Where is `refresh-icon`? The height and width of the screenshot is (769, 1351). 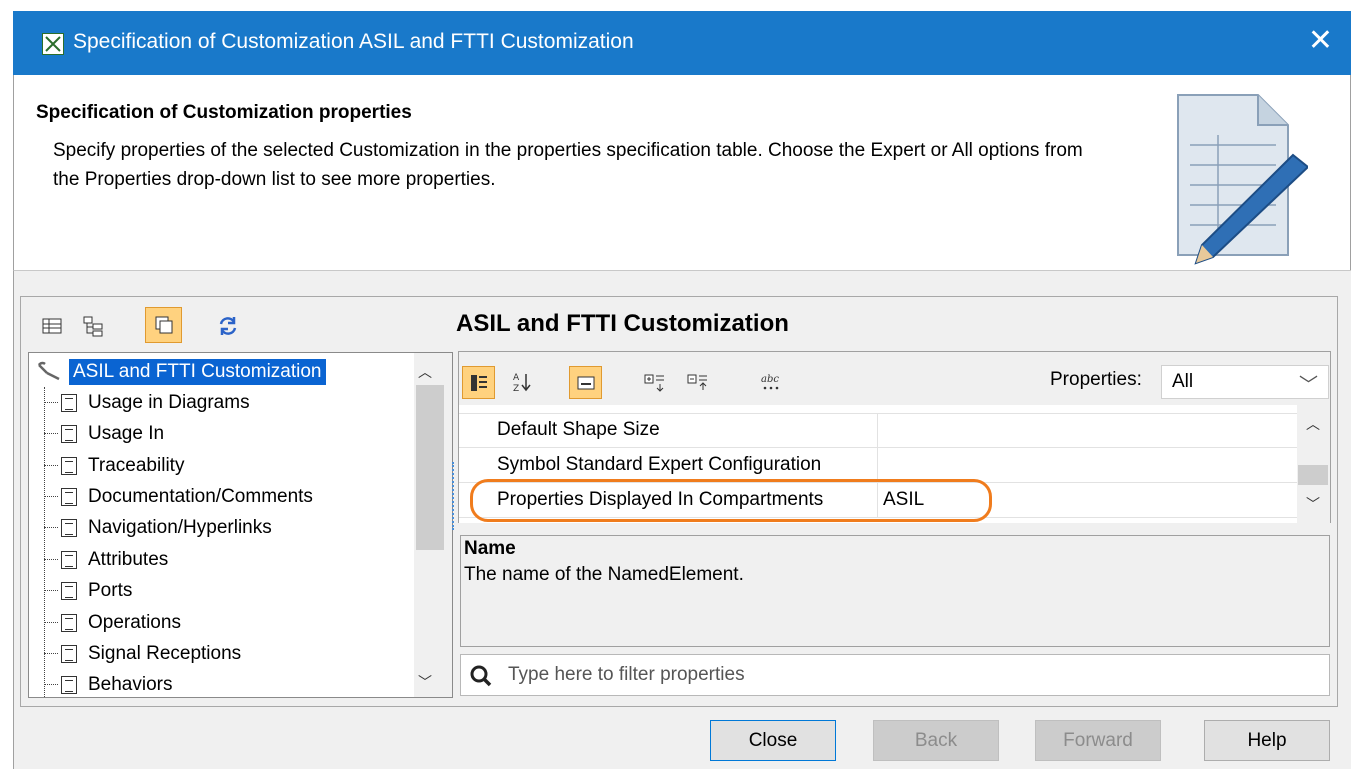 refresh-icon is located at coordinates (228, 326).